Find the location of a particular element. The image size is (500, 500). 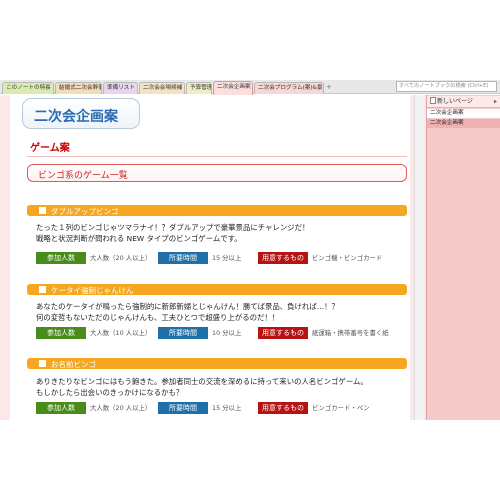

add-section-icon: + is located at coordinates (329, 87).